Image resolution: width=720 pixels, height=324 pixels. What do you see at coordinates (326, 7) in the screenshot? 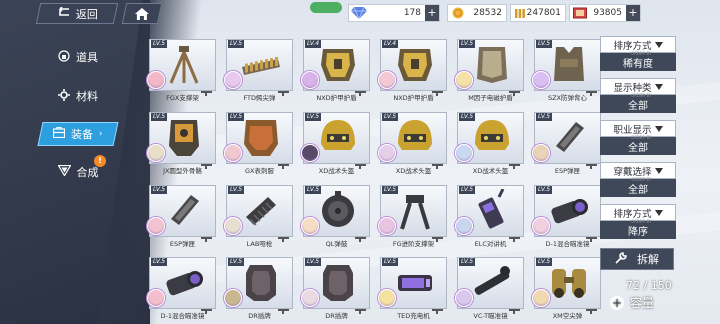
I see `server-status-tag` at bounding box center [326, 7].